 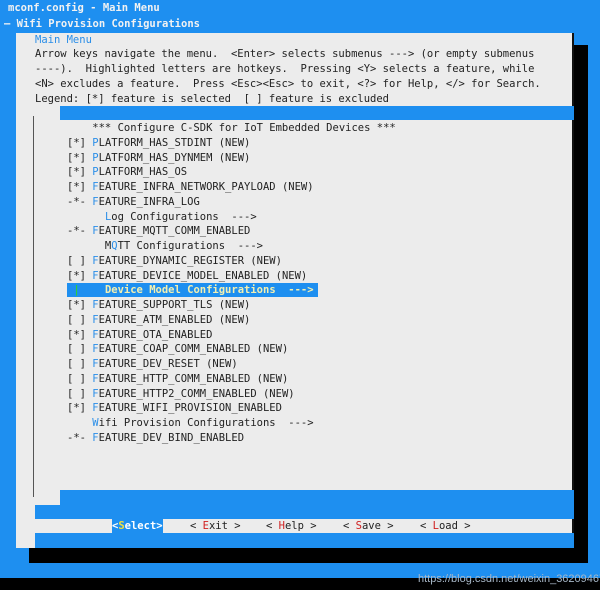 I want to click on menu-item-label: EATURE_HTTP_COMM_ENABLED (NEW), so click(x=193, y=378).